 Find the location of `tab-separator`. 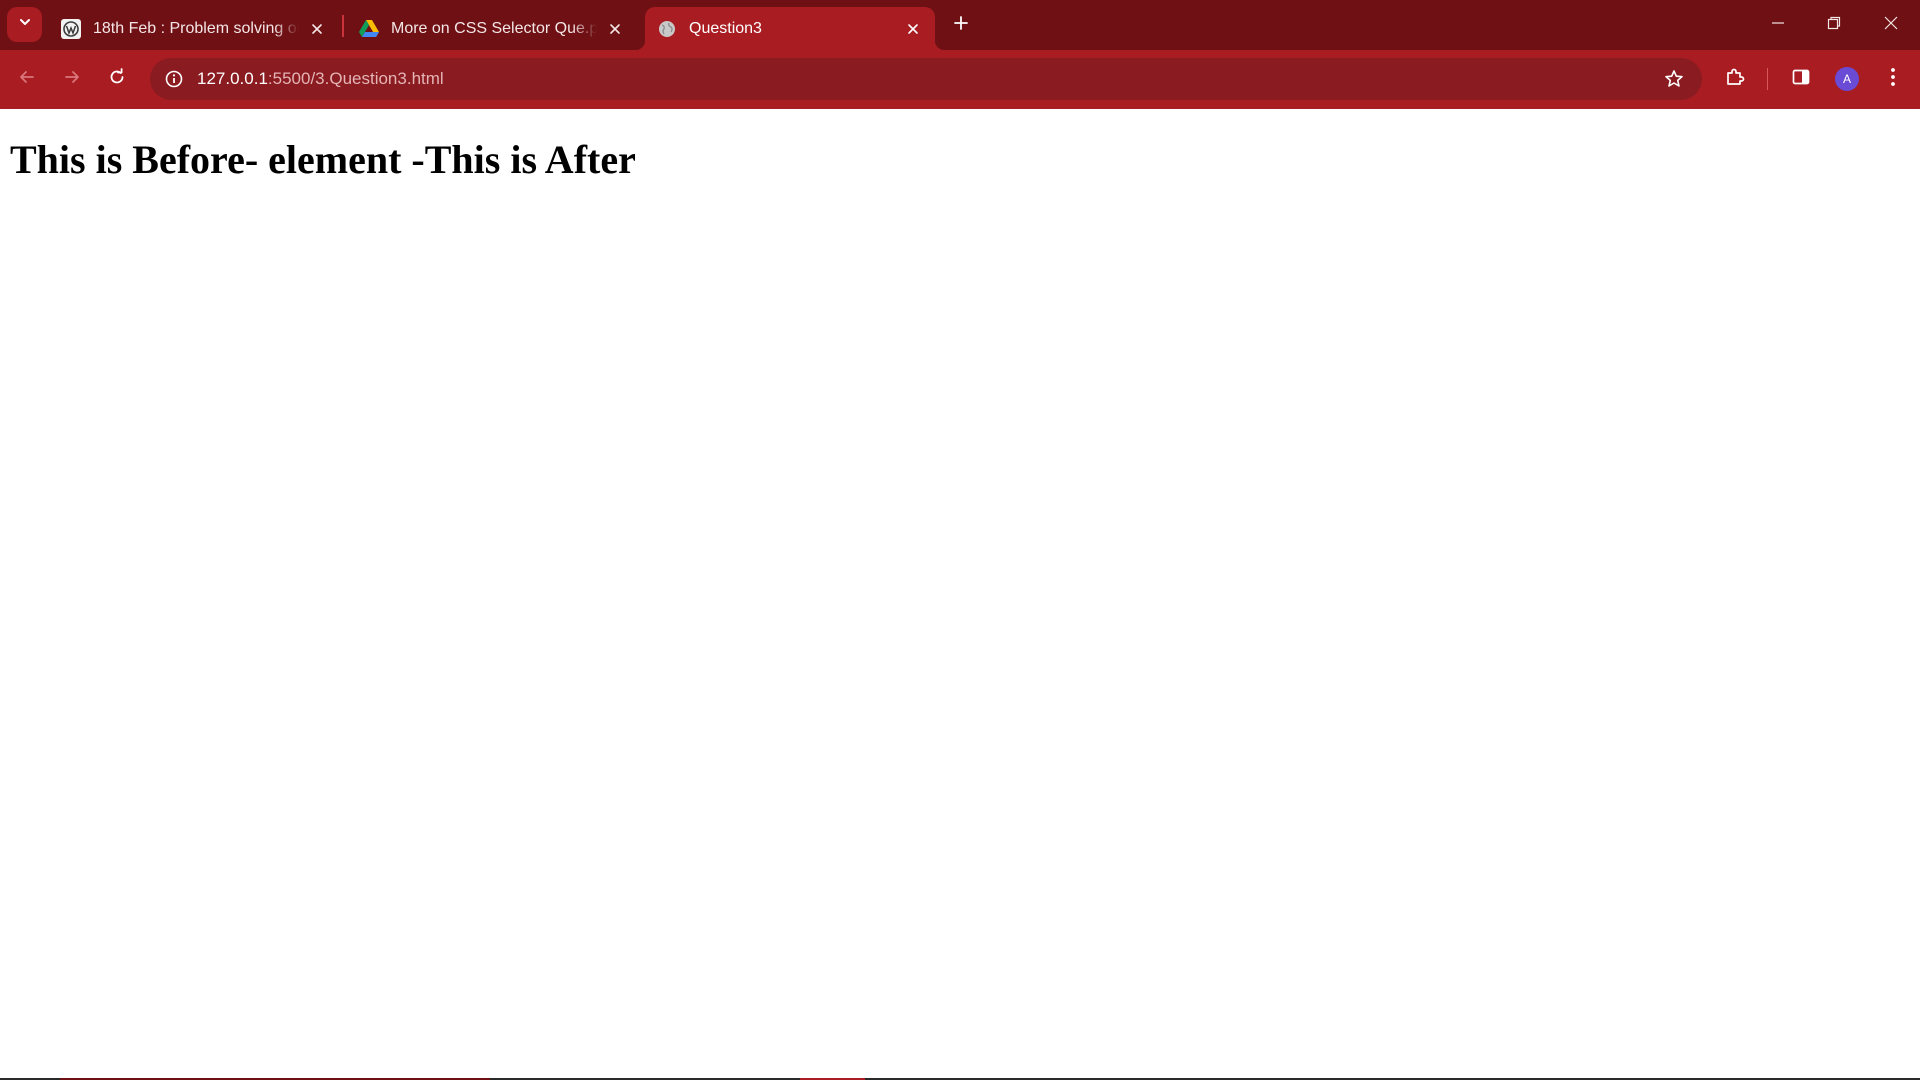

tab-separator is located at coordinates (343, 26).